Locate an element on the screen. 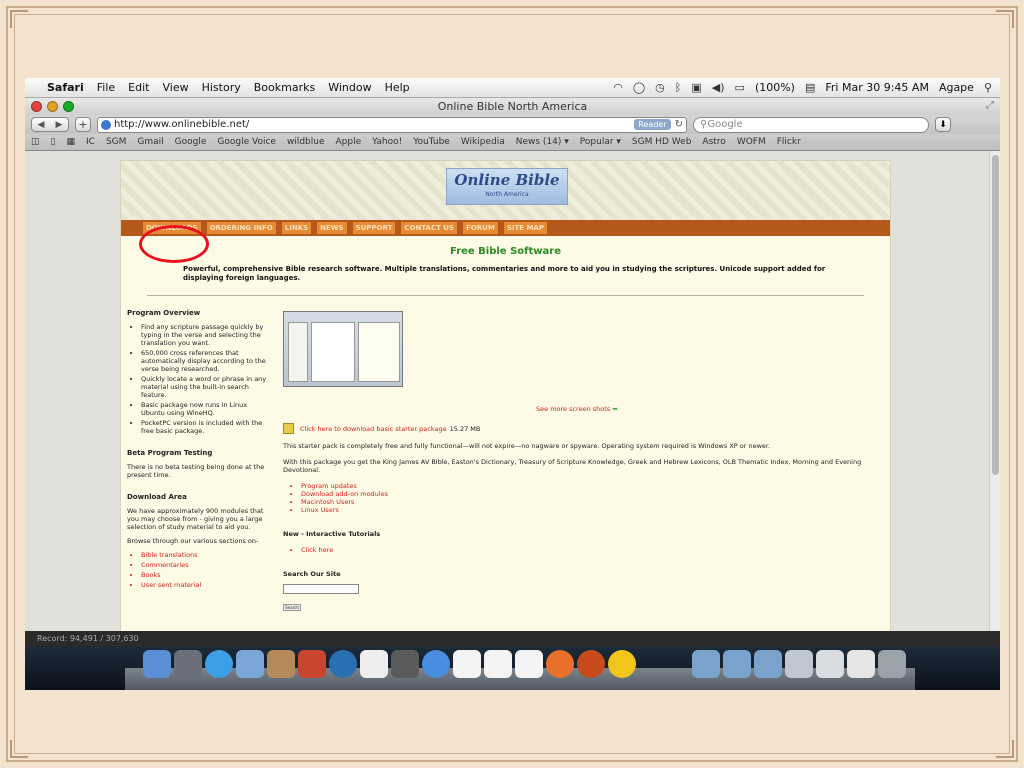  fullscreen-icon: ⤢ is located at coordinates (990, 105).